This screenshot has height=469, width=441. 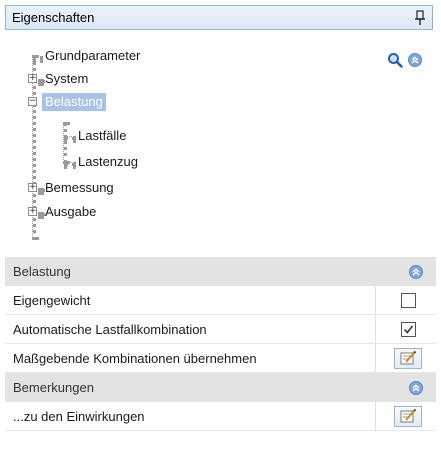 I want to click on section-belastung: Belastung, so click(x=220, y=271).